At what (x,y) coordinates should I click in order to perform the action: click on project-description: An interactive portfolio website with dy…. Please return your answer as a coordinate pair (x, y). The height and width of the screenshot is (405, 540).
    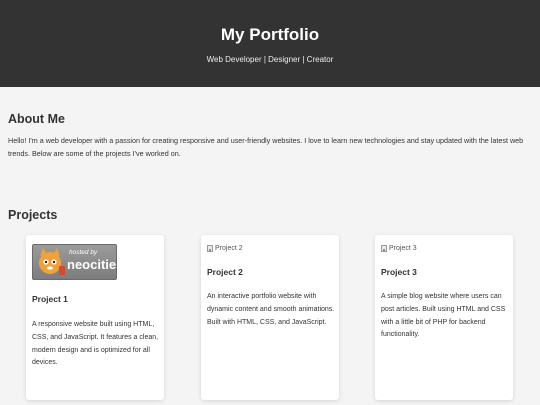
    Looking at the image, I should click on (271, 309).